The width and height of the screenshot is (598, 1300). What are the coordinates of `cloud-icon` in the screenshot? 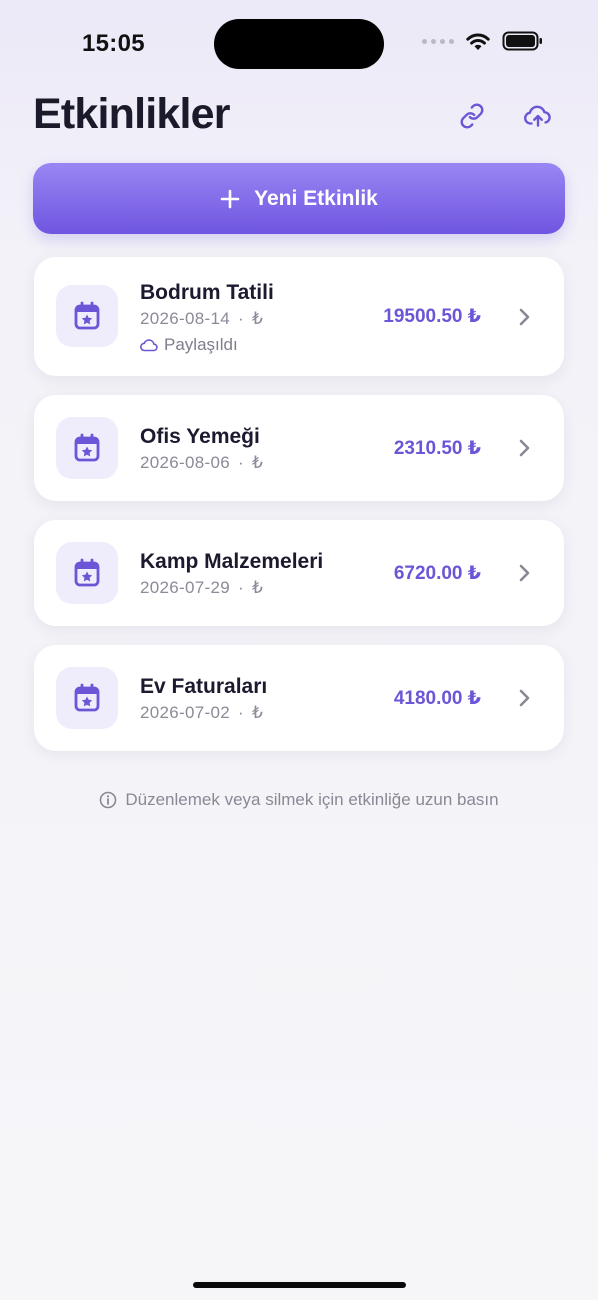 It's located at (149, 345).